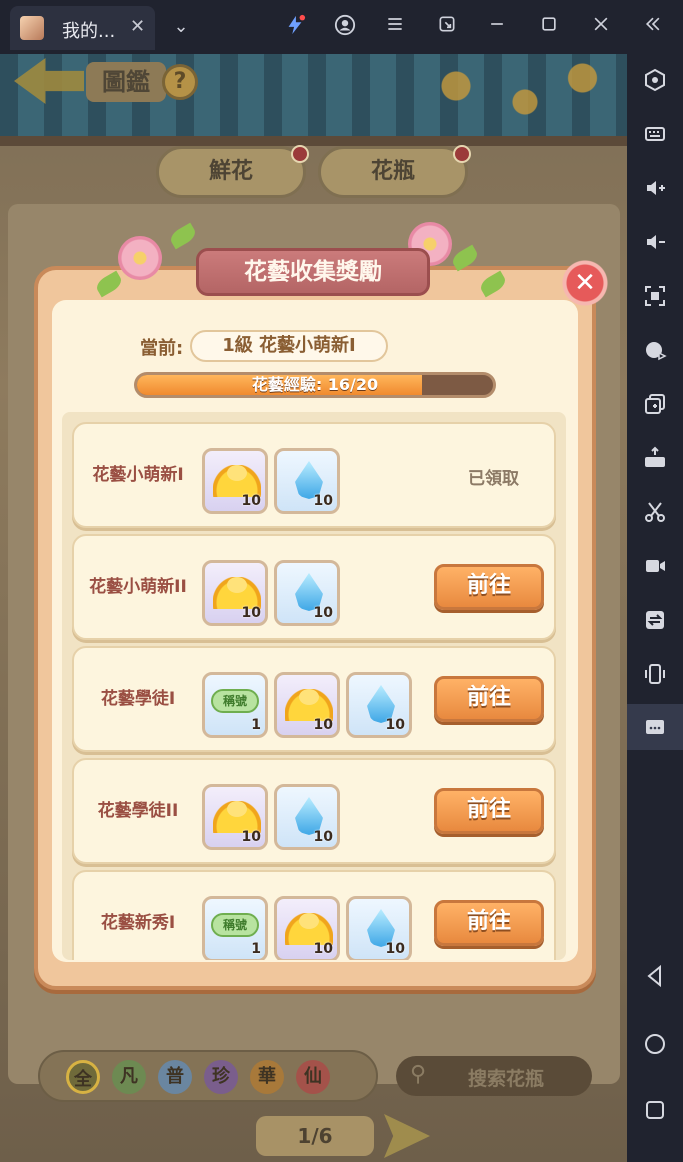 The width and height of the screenshot is (683, 1162). Describe the element at coordinates (506, 1079) in the screenshot. I see `search-placeholder: 搜索花瓶` at that location.